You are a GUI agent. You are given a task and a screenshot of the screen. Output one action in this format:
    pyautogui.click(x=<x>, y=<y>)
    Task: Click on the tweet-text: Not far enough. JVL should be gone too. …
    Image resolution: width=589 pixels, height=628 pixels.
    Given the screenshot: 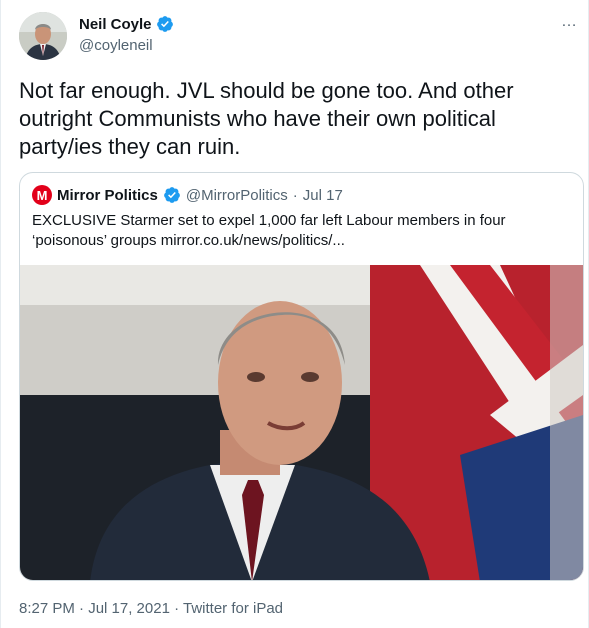 What is the action you would take?
    pyautogui.click(x=266, y=118)
    